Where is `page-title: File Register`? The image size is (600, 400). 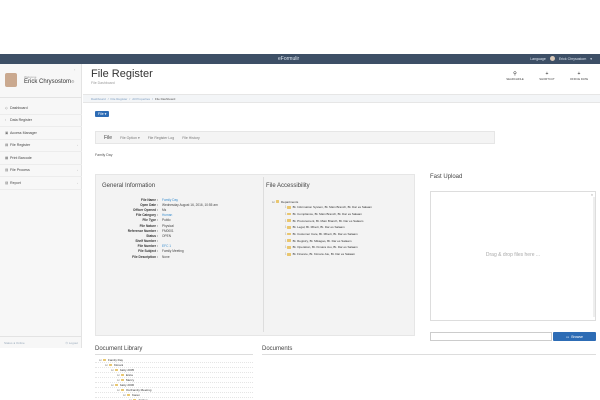
page-title: File Register is located at coordinates (122, 74).